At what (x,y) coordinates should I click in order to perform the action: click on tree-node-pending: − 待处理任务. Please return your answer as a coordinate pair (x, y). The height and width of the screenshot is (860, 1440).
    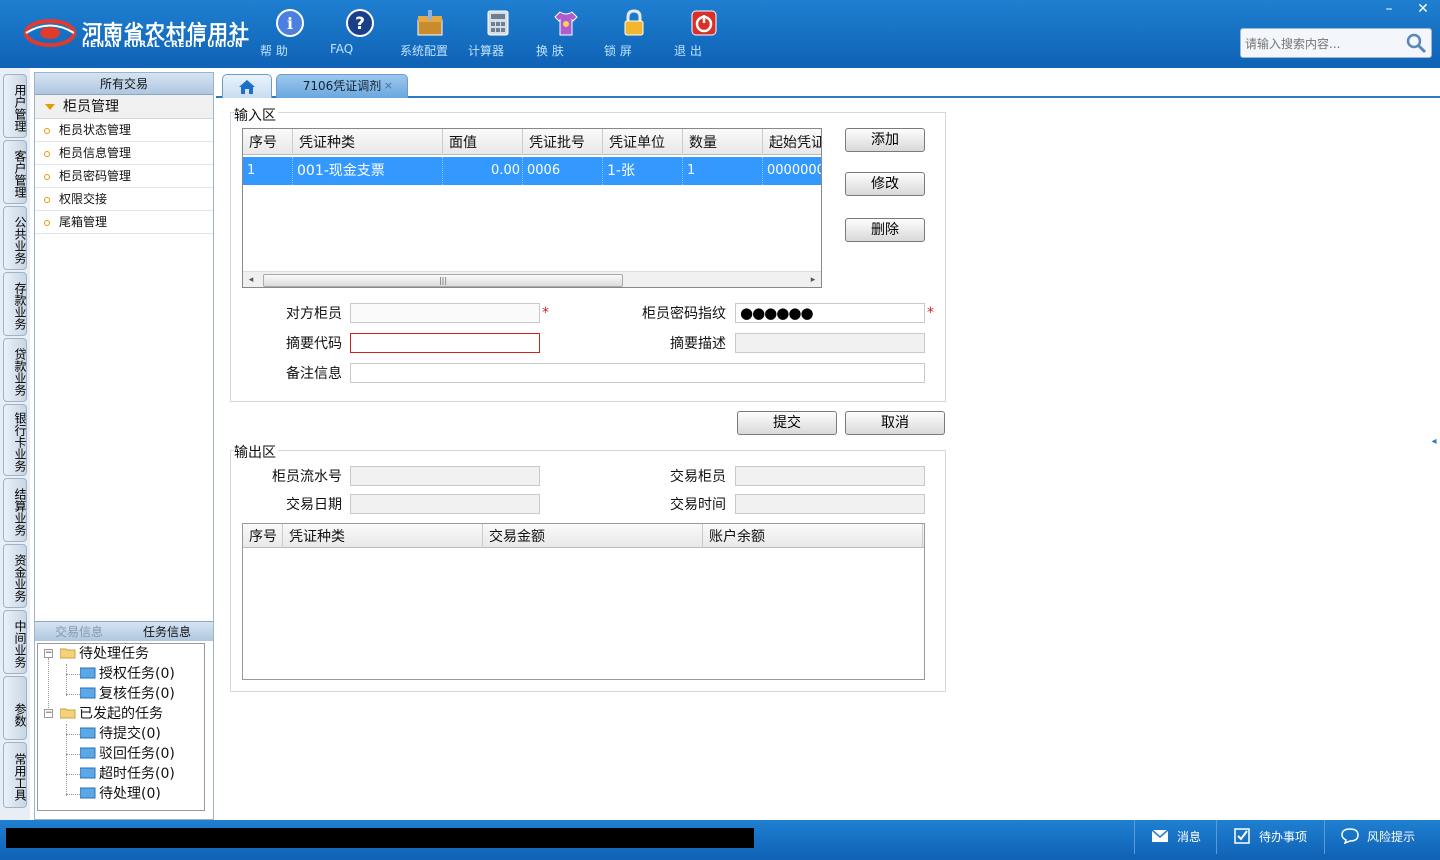
    Looking at the image, I should click on (96, 654).